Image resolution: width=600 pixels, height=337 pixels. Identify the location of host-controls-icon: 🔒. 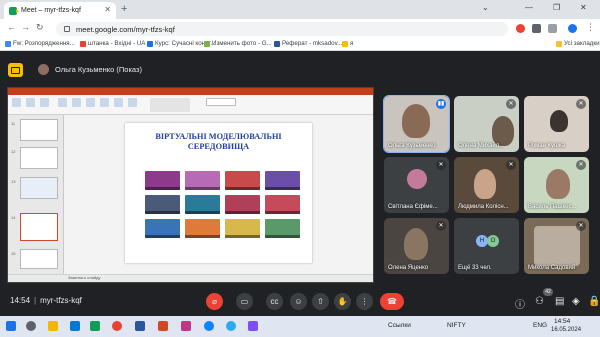
(594, 301).